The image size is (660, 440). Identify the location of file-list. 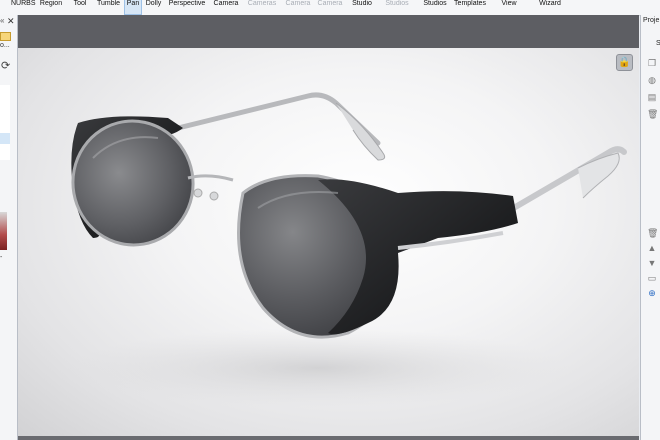
(5, 122).